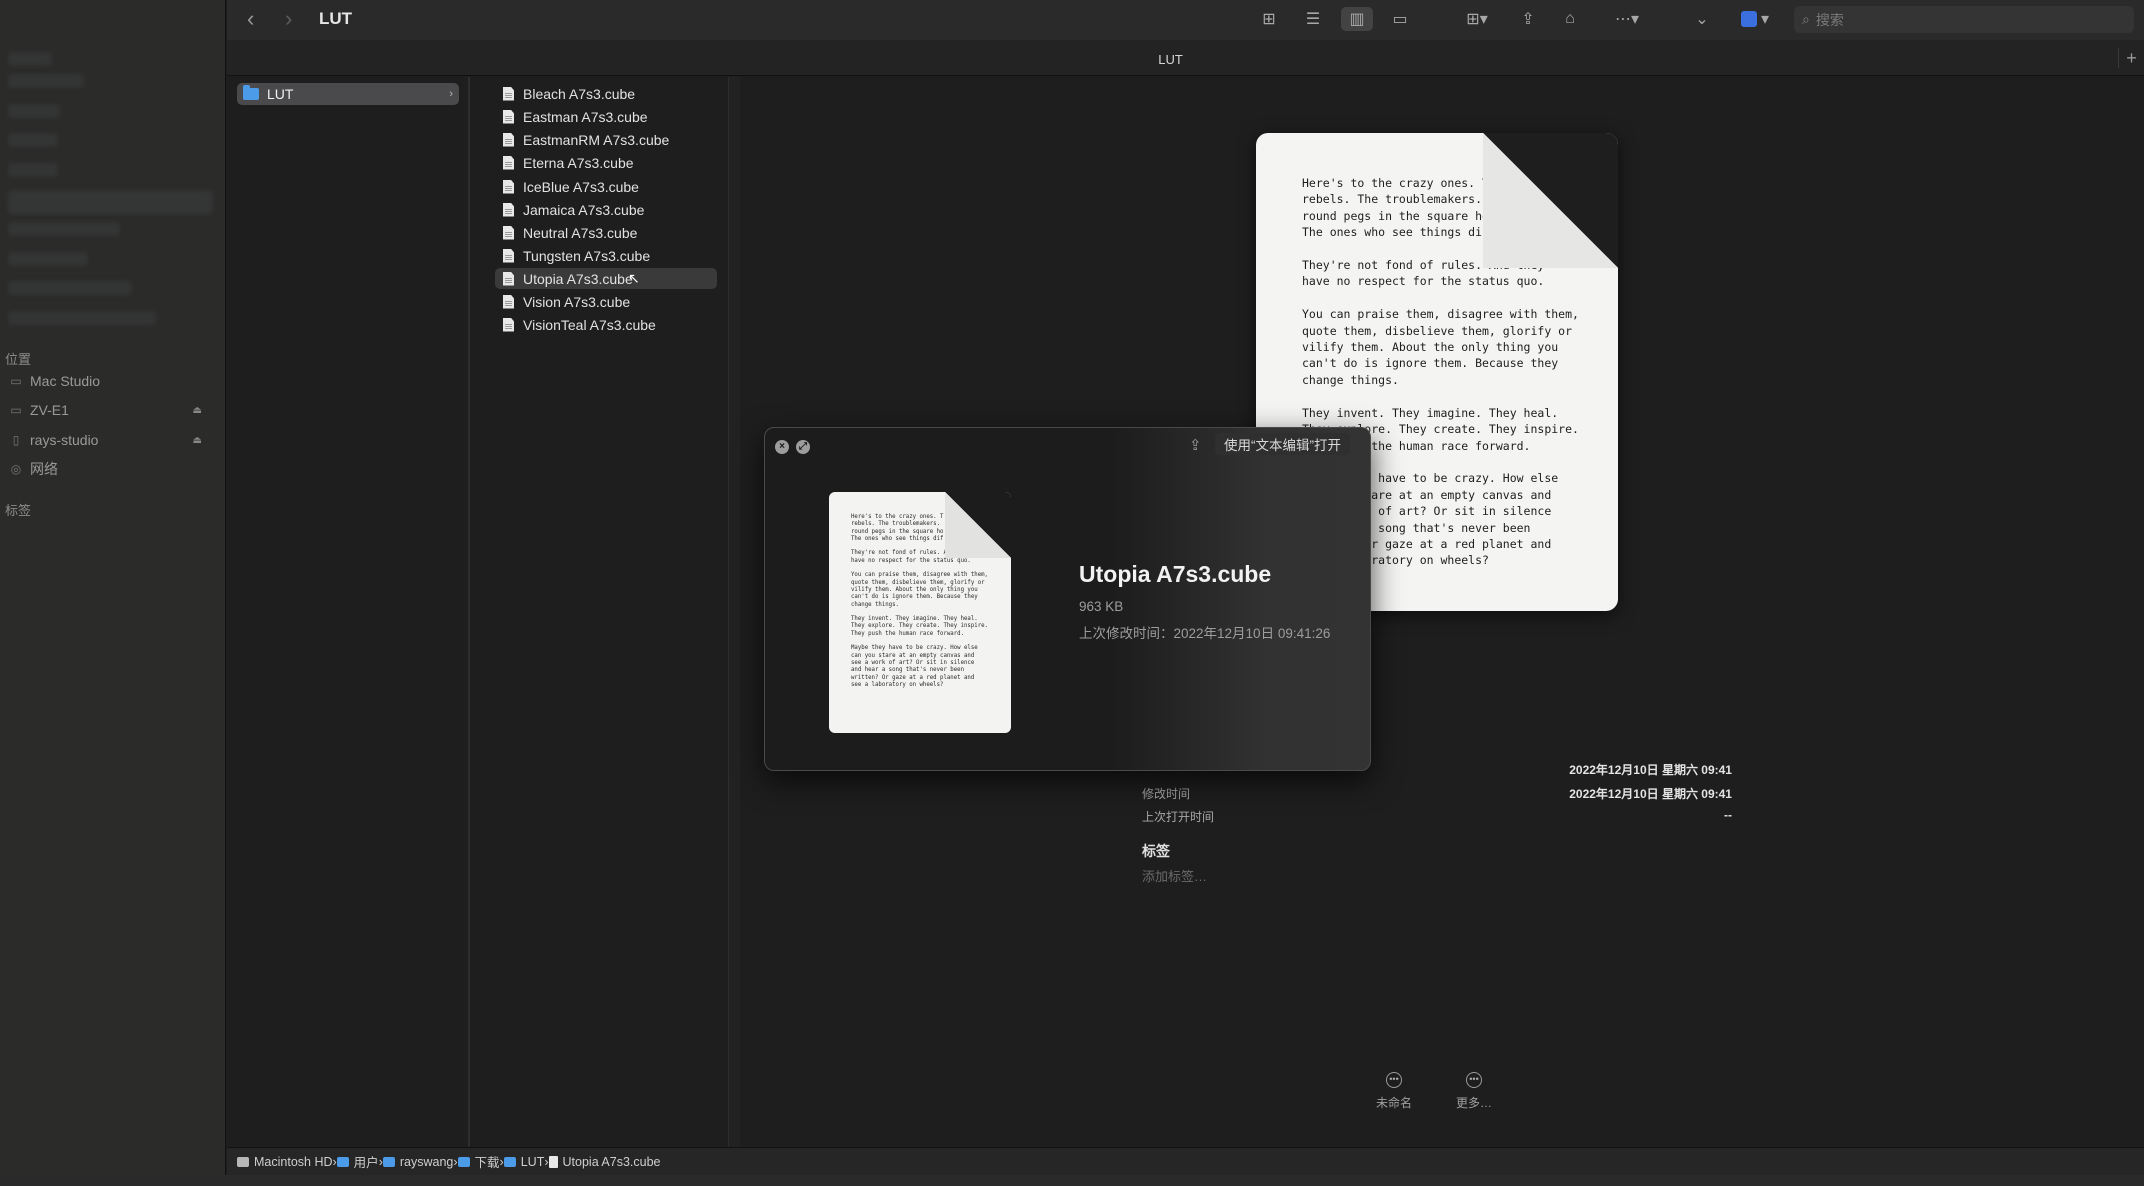 This screenshot has height=1186, width=2144. Describe the element at coordinates (611, 1161) in the screenshot. I see `crumb-label: Utopia A7s3.cube` at that location.